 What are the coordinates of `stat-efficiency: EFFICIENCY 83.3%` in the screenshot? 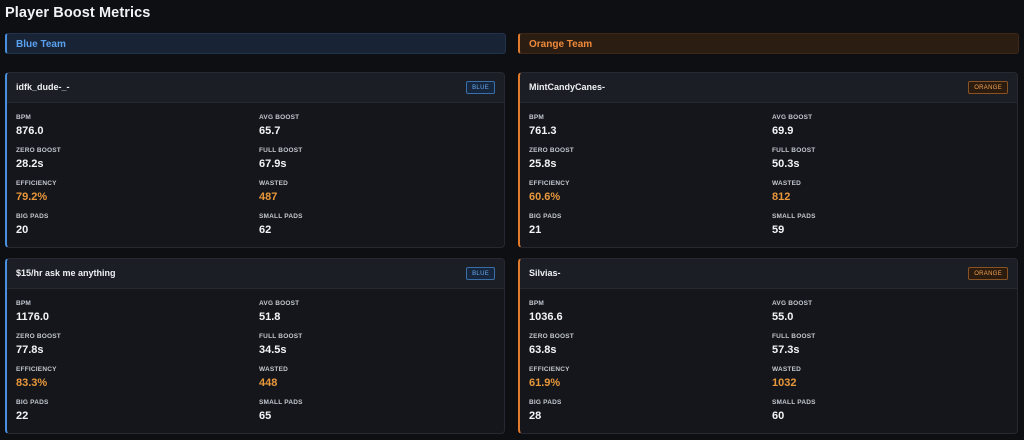 It's located at (36, 377).